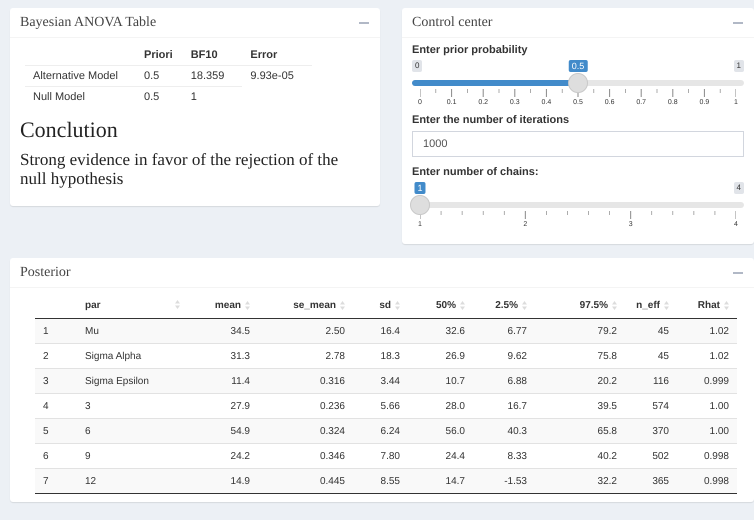 This screenshot has height=520, width=754. Describe the element at coordinates (707, 381) in the screenshot. I see `table-cell: 0.999` at that location.